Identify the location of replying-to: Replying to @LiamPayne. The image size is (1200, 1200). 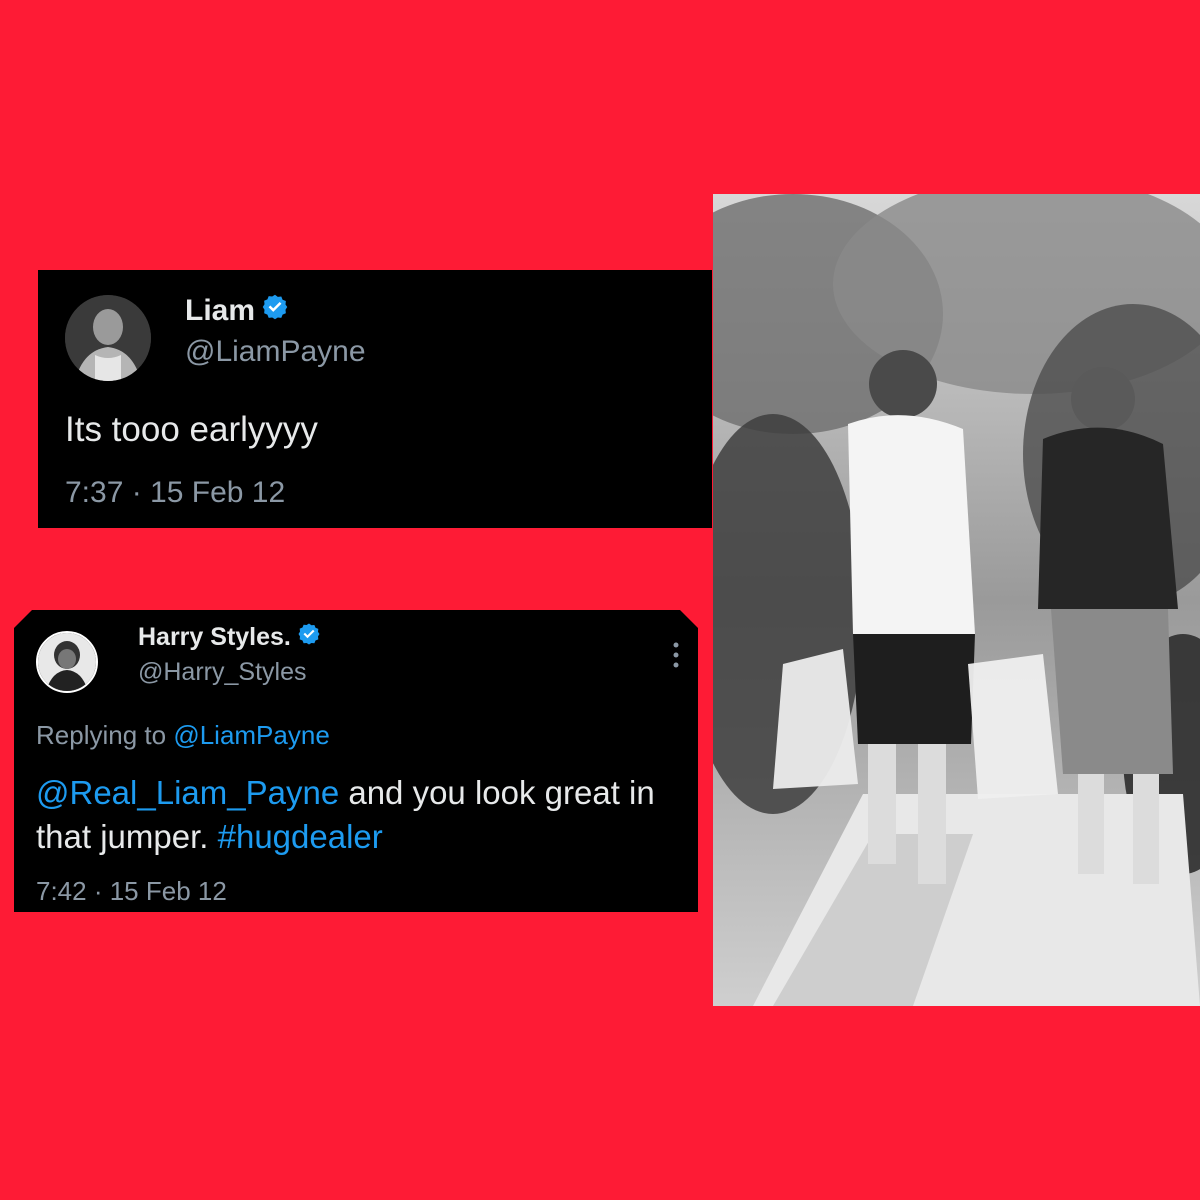
(183, 735).